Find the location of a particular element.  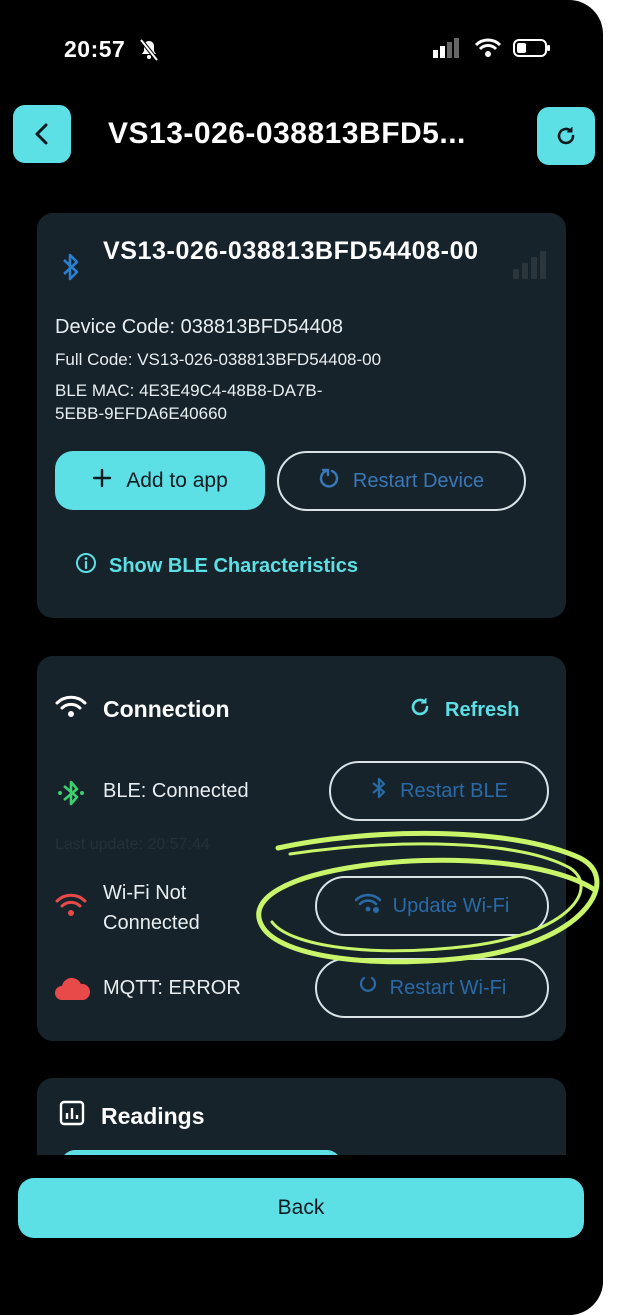

connection-header: Connection is located at coordinates (142, 709).